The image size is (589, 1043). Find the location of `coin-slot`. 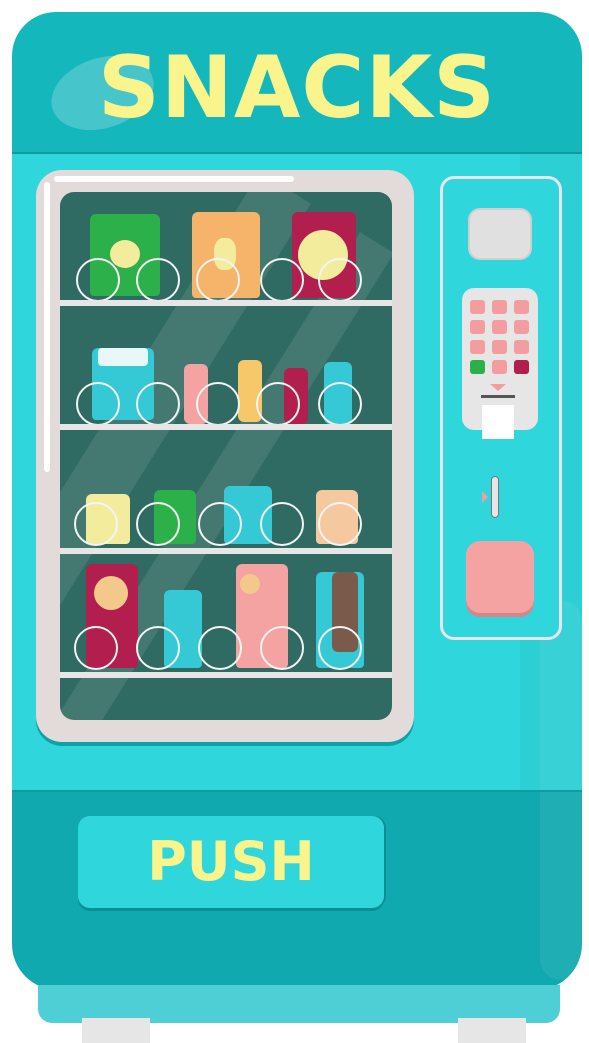

coin-slot is located at coordinates (495, 497).